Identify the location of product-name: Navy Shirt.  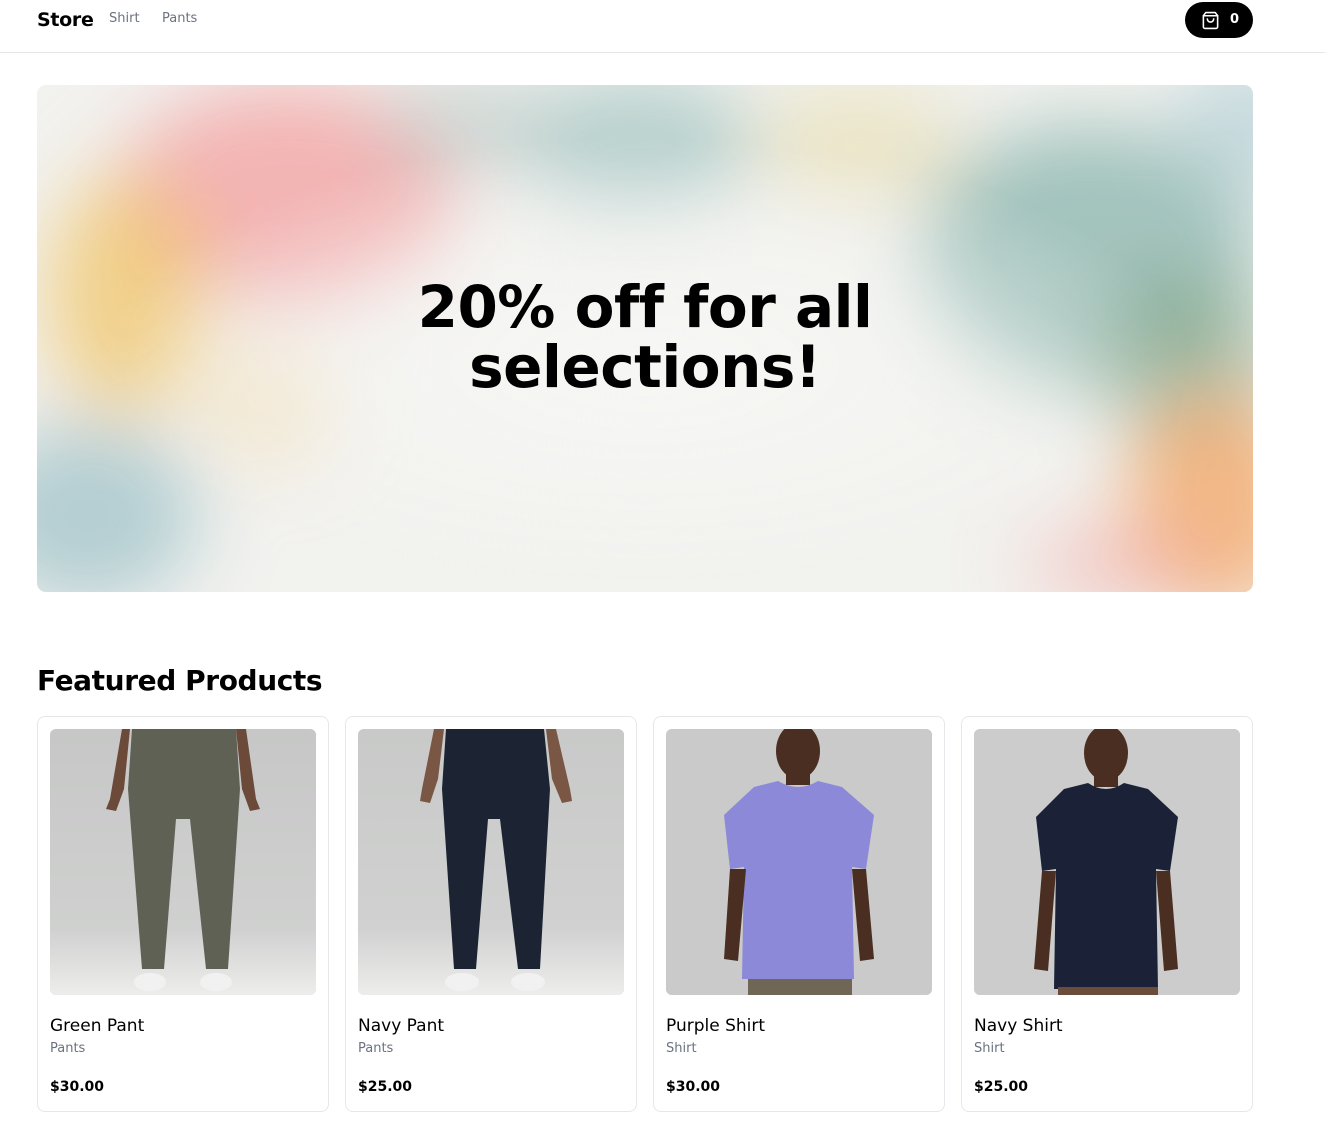
(1018, 1026).